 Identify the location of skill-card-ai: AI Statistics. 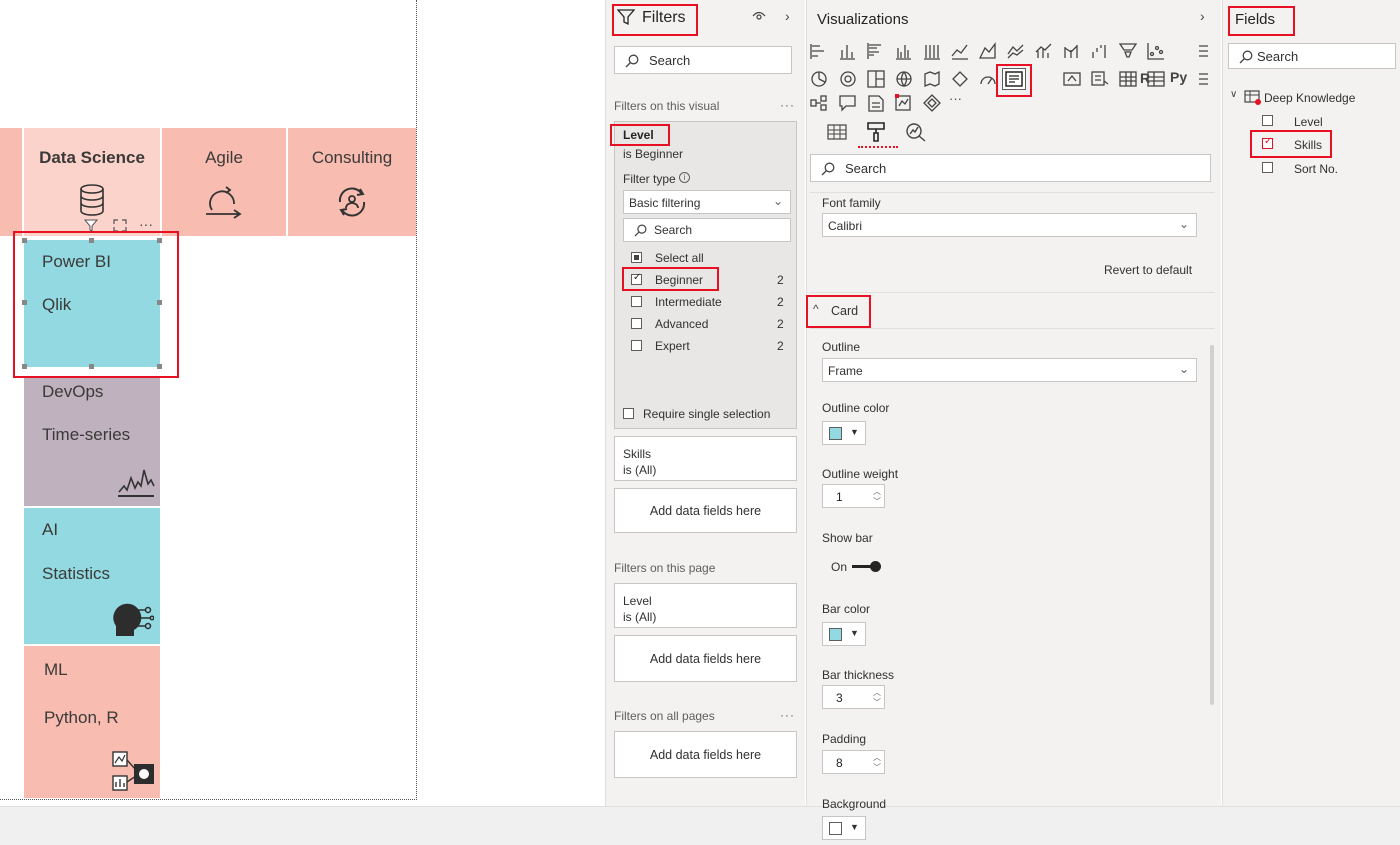
(92, 576).